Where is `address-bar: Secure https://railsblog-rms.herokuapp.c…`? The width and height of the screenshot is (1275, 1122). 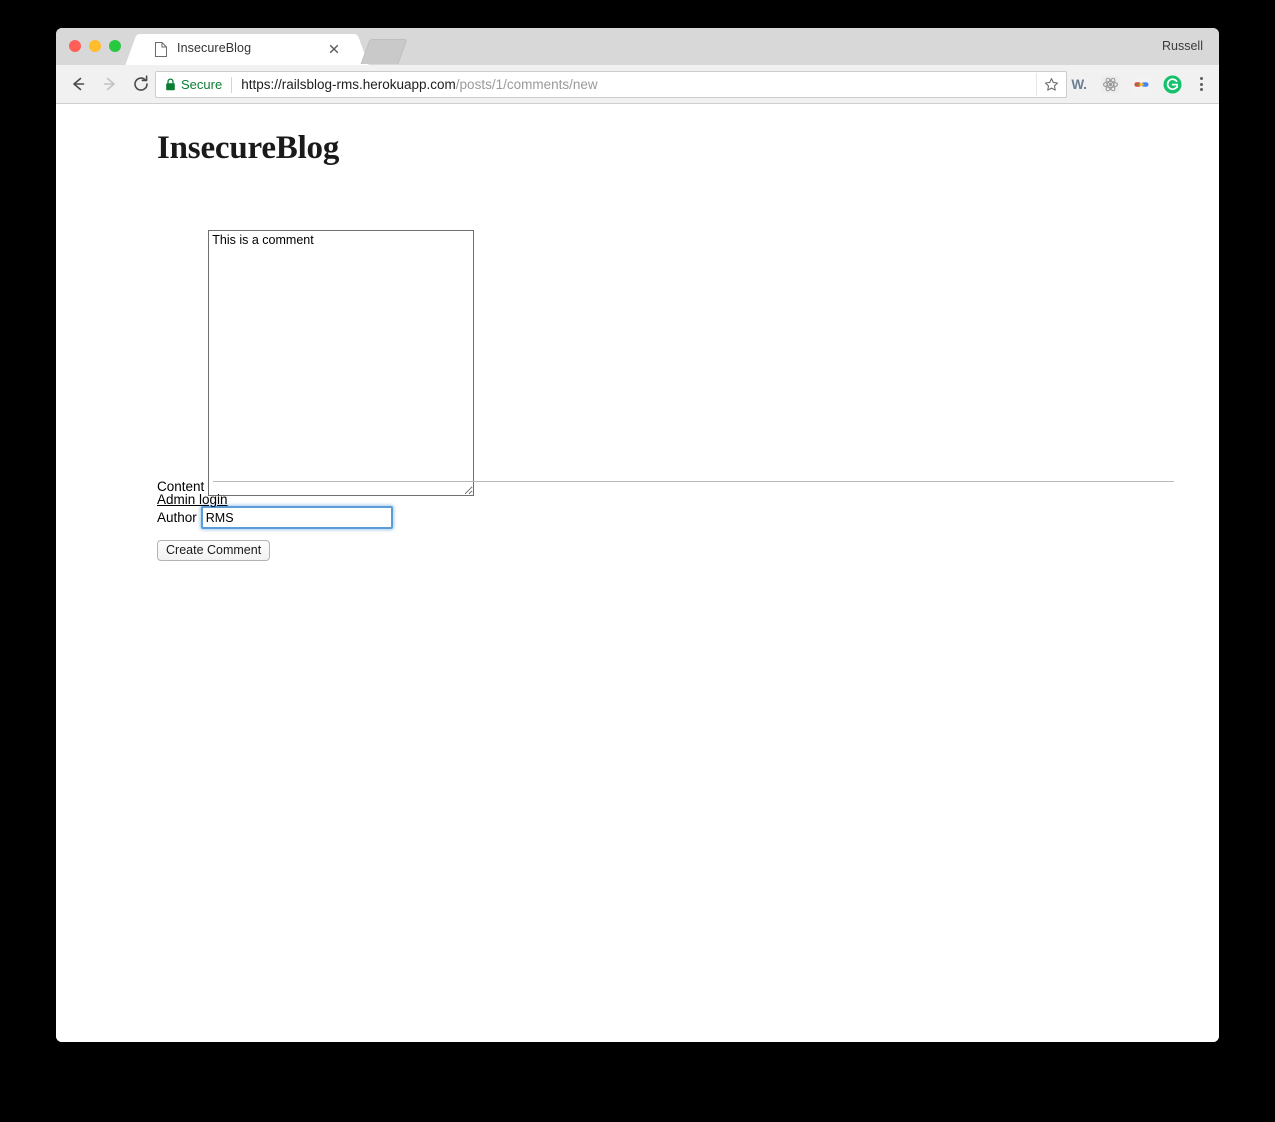
address-bar: Secure https://railsblog-rms.herokuapp.c… is located at coordinates (611, 84).